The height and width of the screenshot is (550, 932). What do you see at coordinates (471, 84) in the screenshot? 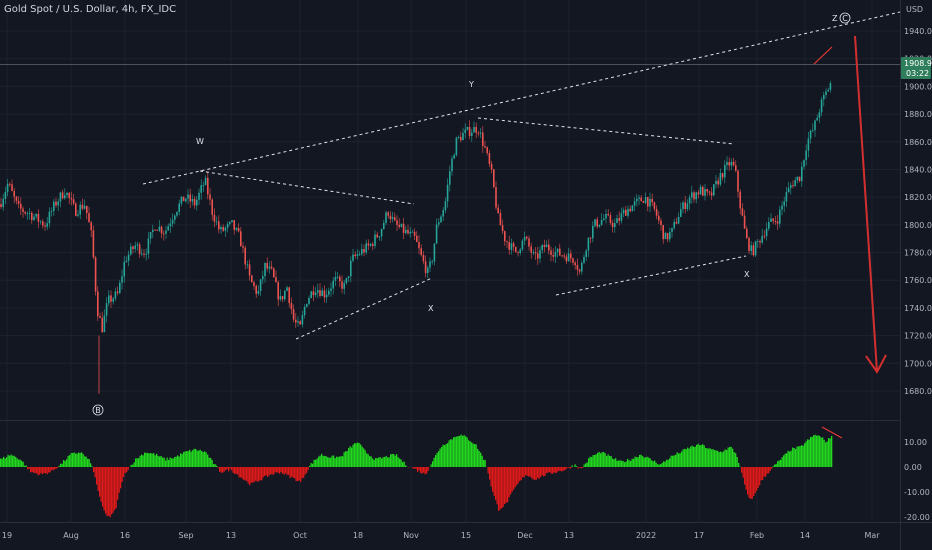
I see `wave-label-y: Y` at bounding box center [471, 84].